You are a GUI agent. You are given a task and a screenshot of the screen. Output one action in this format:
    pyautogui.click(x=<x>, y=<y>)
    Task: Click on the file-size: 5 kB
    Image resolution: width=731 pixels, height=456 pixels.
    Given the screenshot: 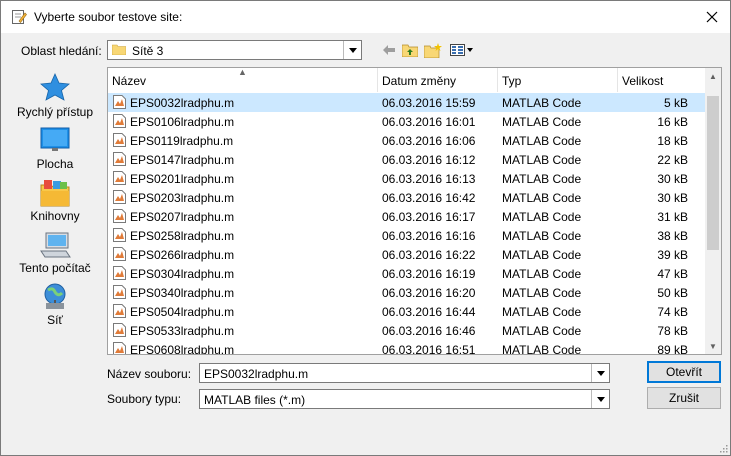 What is the action you would take?
    pyautogui.click(x=675, y=103)
    